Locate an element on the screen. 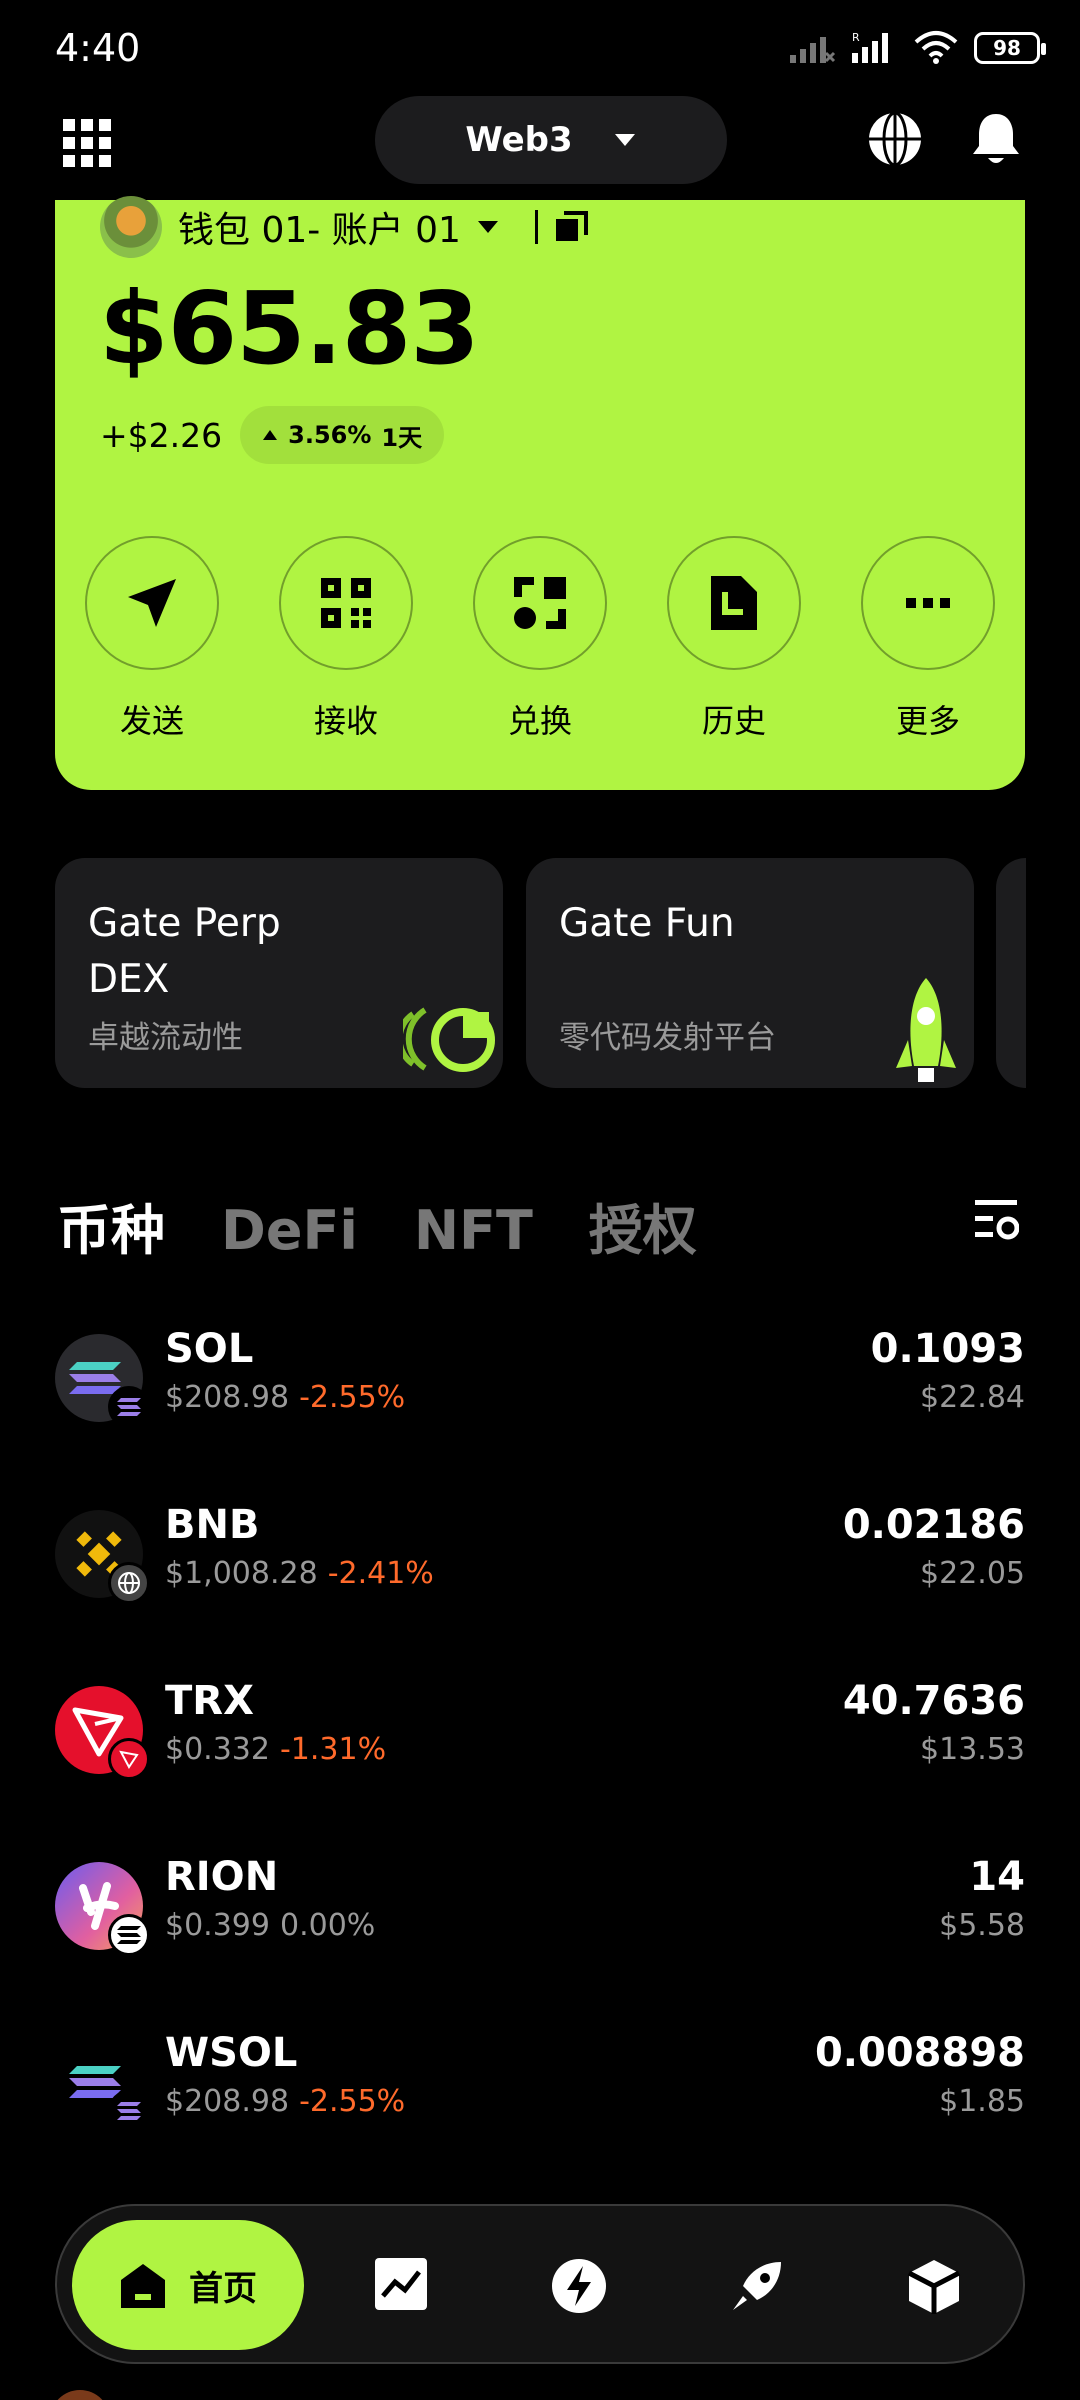 Image resolution: width=1080 pixels, height=2400 pixels. status-bar: 4:40 R 98 is located at coordinates (540, 50).